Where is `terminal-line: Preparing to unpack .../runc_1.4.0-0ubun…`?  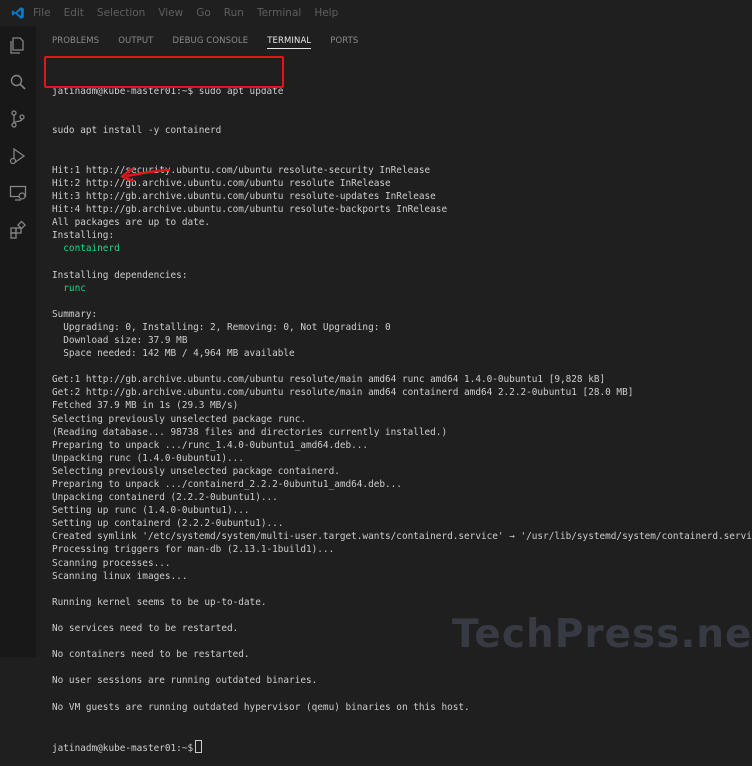
terminal-line: Preparing to unpack .../runc_1.4.0-0ubun… is located at coordinates (210, 445).